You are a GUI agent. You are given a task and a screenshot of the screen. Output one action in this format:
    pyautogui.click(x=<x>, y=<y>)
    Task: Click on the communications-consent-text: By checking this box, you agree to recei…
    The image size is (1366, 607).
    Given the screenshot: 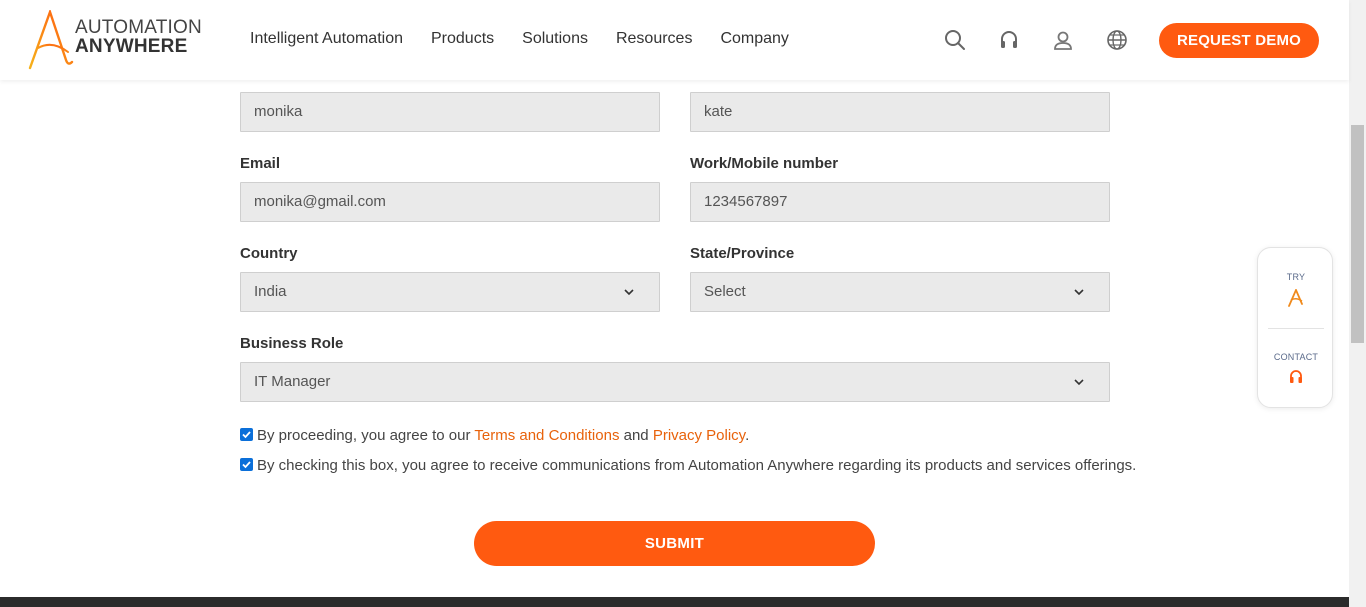 What is the action you would take?
    pyautogui.click(x=697, y=465)
    